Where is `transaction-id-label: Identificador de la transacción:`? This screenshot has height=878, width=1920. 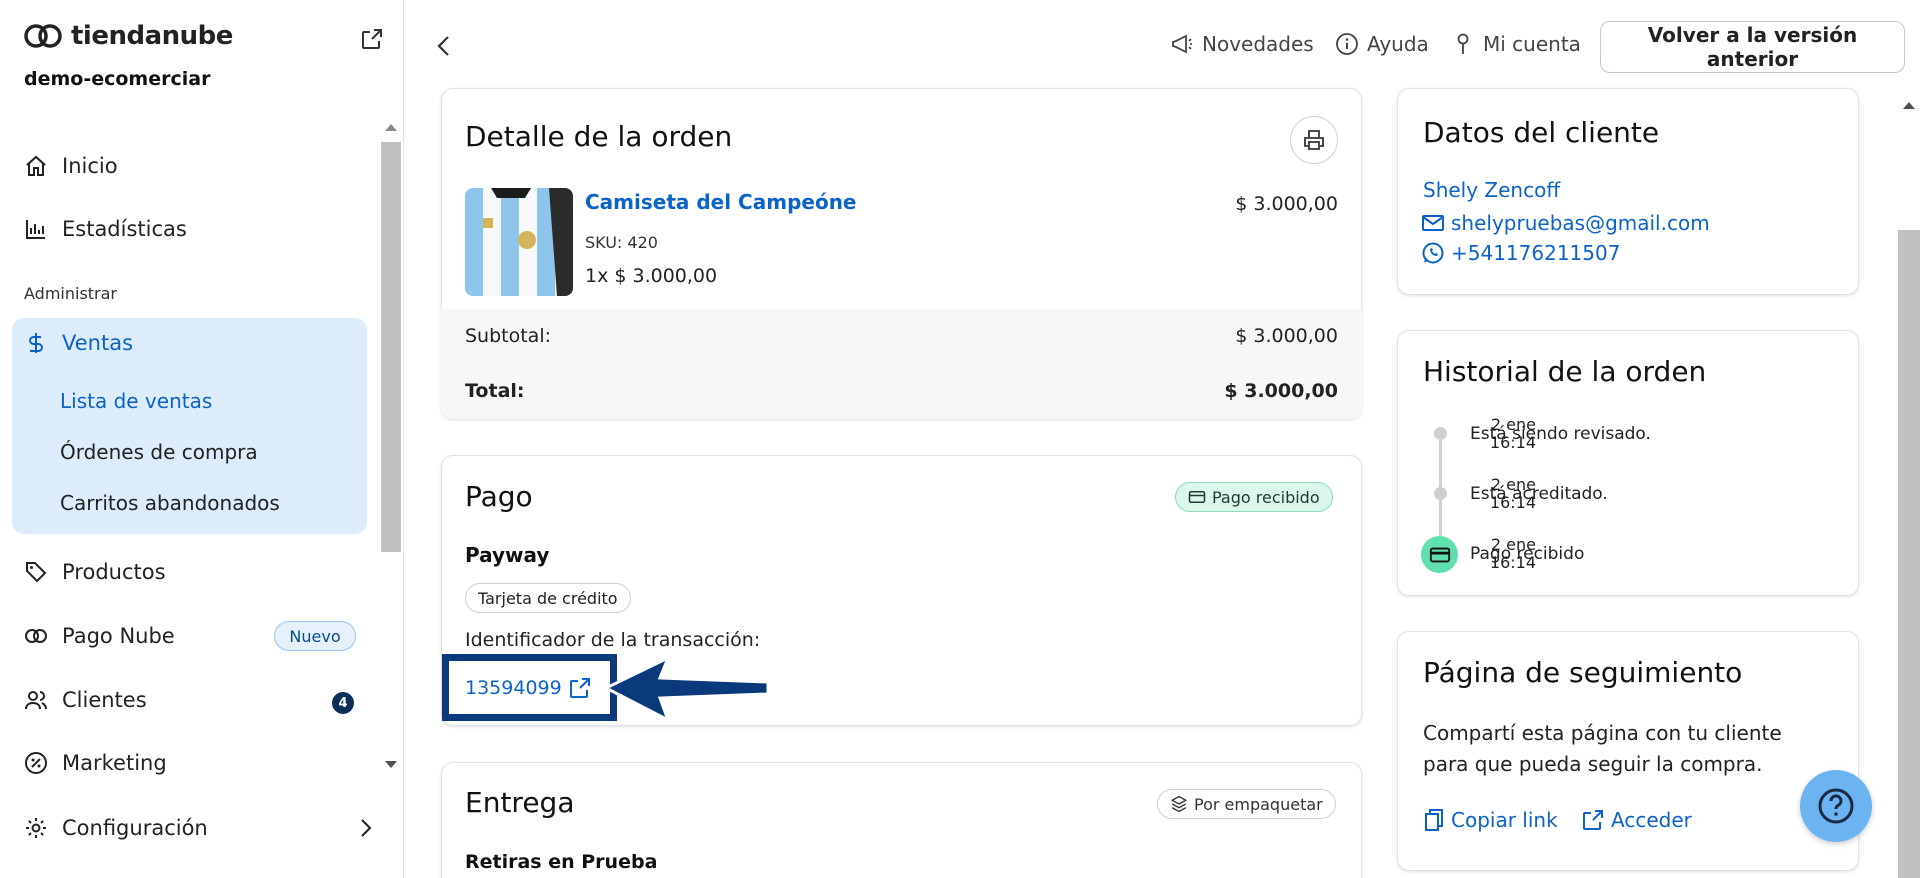 transaction-id-label: Identificador de la transacción: is located at coordinates (613, 640).